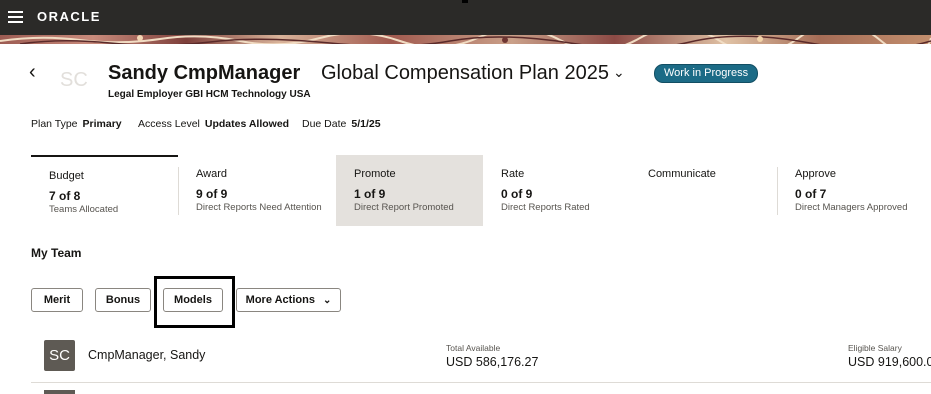 Image resolution: width=931 pixels, height=394 pixels. What do you see at coordinates (706, 73) in the screenshot?
I see `status-badge: Work in Progress` at bounding box center [706, 73].